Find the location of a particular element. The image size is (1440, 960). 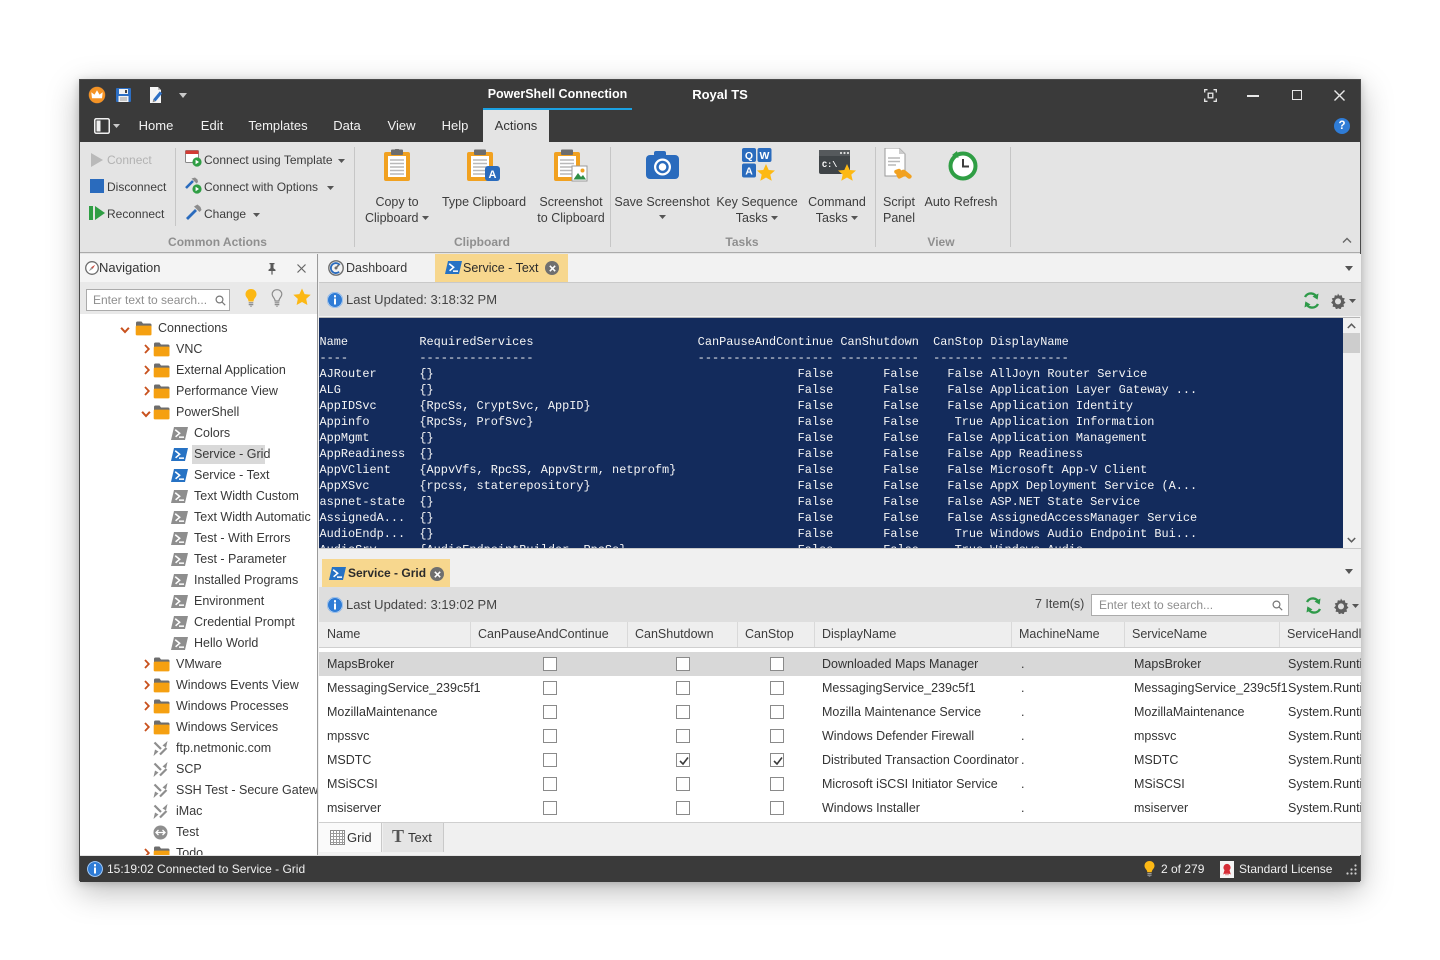

svg-text: W is located at coordinates (765, 156).